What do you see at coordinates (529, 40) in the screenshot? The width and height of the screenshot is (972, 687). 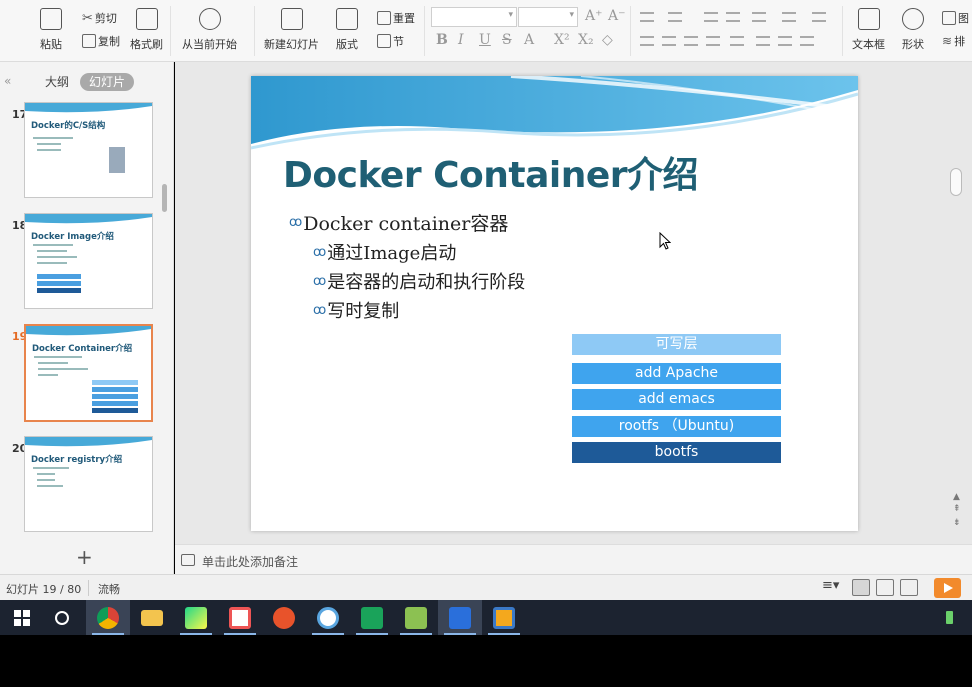 I see `font-color-icon: A` at bounding box center [529, 40].